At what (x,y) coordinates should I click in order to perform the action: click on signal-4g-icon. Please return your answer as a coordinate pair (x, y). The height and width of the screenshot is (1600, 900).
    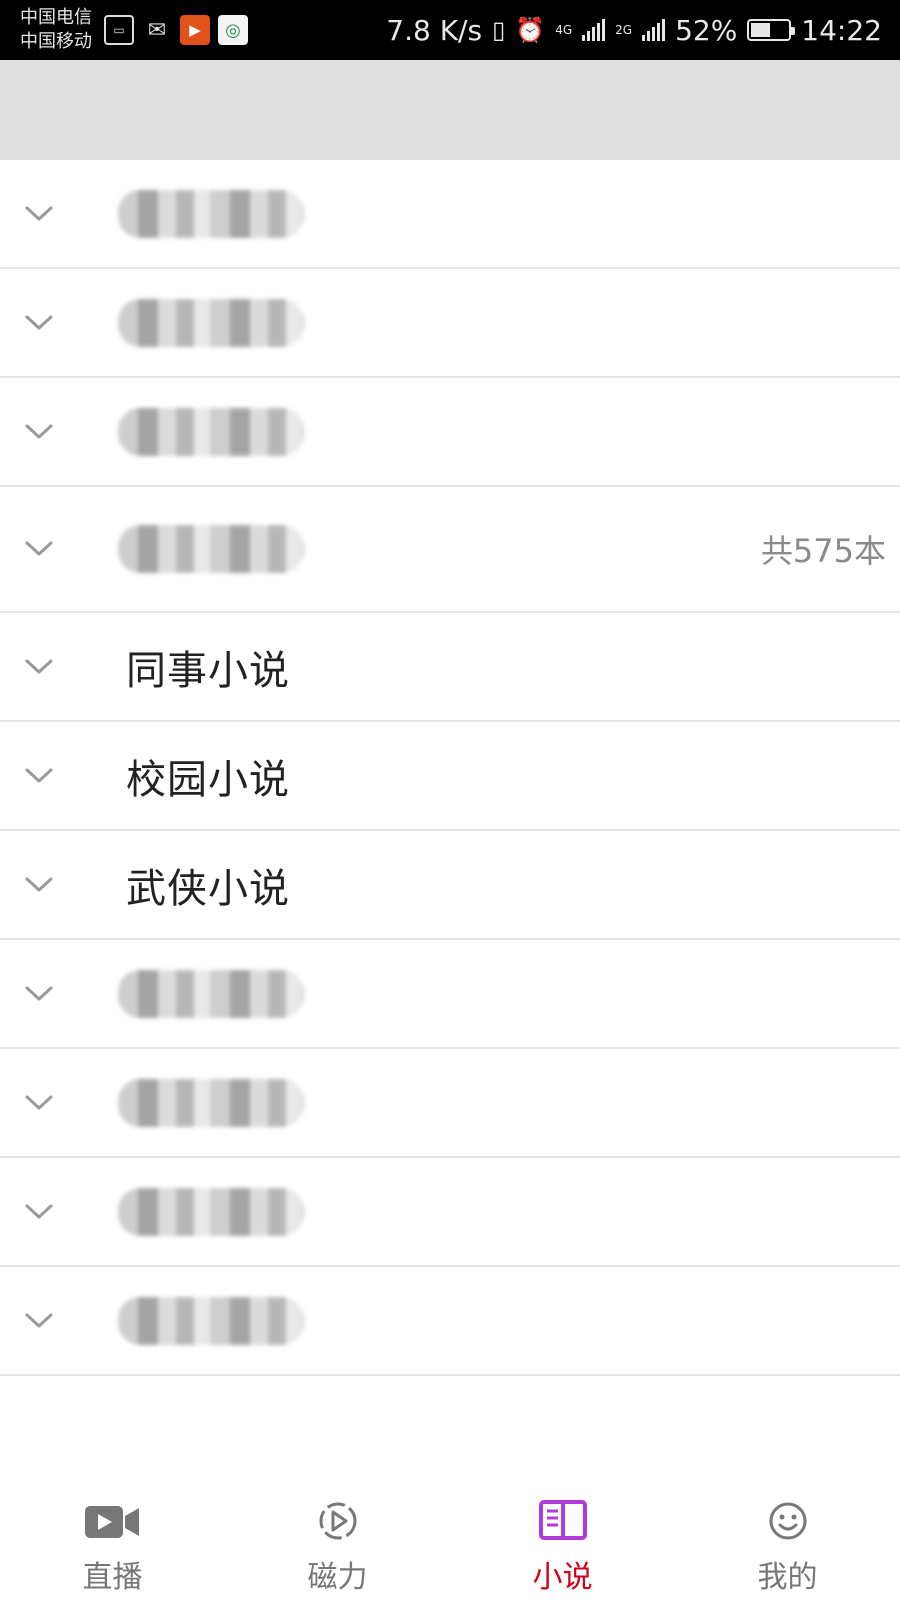
    Looking at the image, I should click on (594, 30).